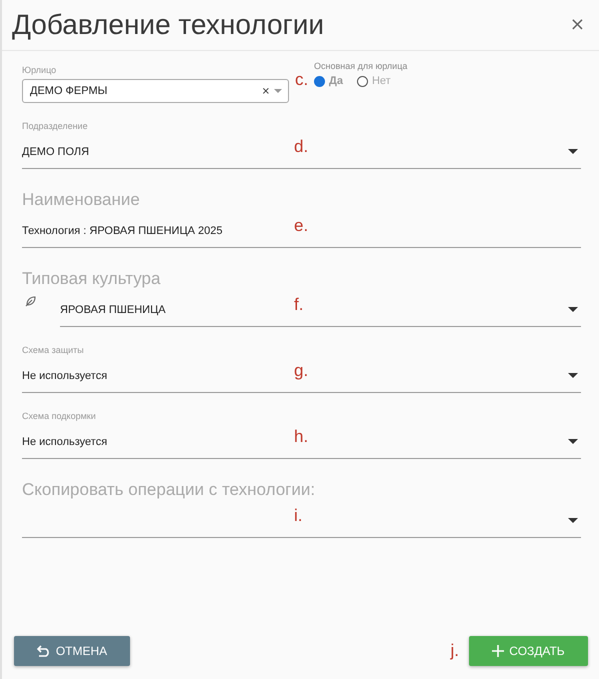 The width and height of the screenshot is (599, 679). I want to click on field-label: Схема подкормки, so click(59, 416).